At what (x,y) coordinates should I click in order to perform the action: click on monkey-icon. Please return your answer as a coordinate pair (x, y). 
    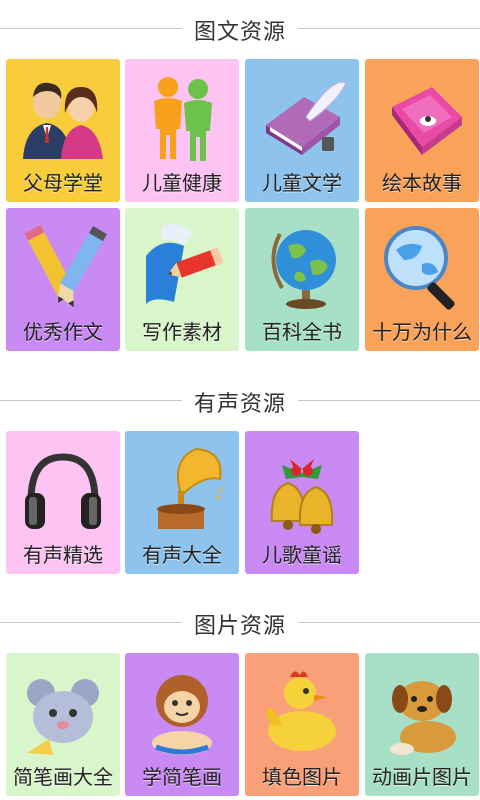
    Looking at the image, I should click on (182, 715).